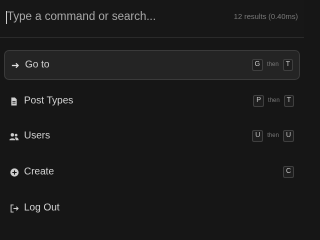 The height and width of the screenshot is (240, 320). What do you see at coordinates (42, 208) in the screenshot?
I see `command-label: Log Out` at bounding box center [42, 208].